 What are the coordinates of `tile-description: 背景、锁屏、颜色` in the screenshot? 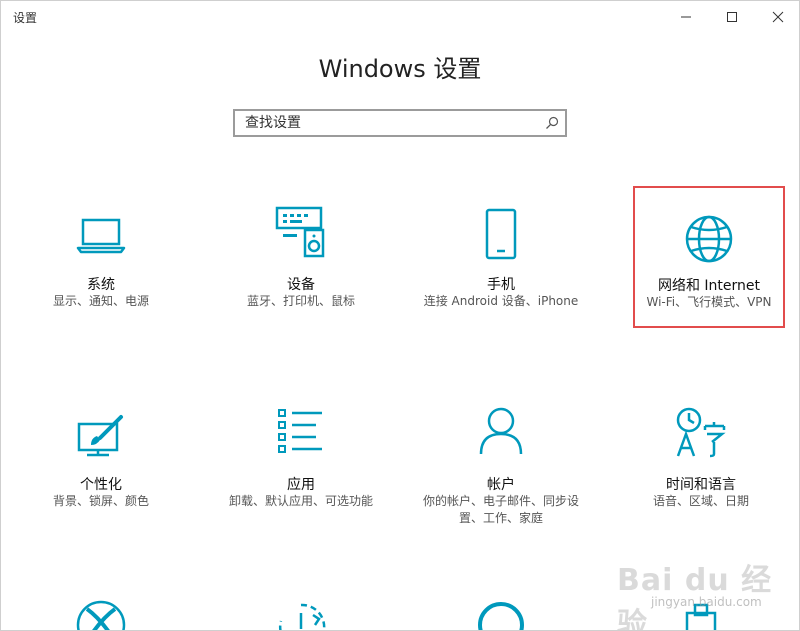 It's located at (100, 501).